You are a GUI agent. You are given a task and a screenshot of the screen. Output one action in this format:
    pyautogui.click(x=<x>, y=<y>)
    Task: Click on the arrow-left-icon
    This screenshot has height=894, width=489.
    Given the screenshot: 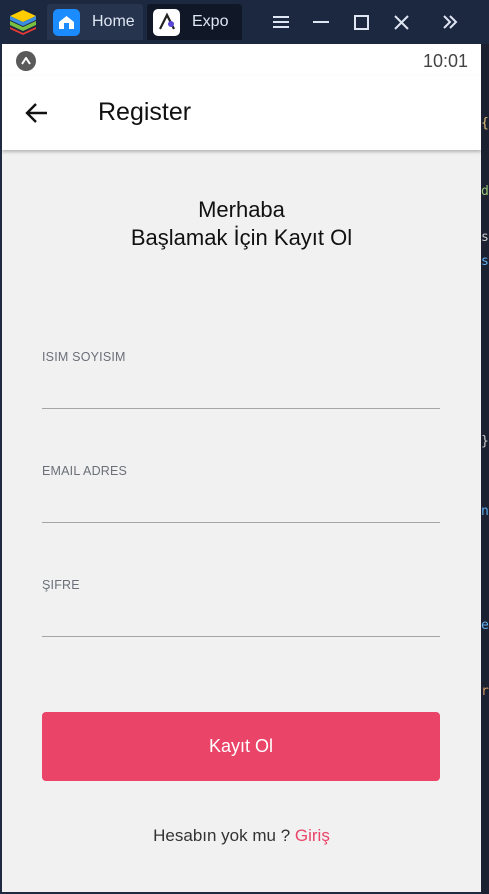 What is the action you would take?
    pyautogui.click(x=37, y=113)
    